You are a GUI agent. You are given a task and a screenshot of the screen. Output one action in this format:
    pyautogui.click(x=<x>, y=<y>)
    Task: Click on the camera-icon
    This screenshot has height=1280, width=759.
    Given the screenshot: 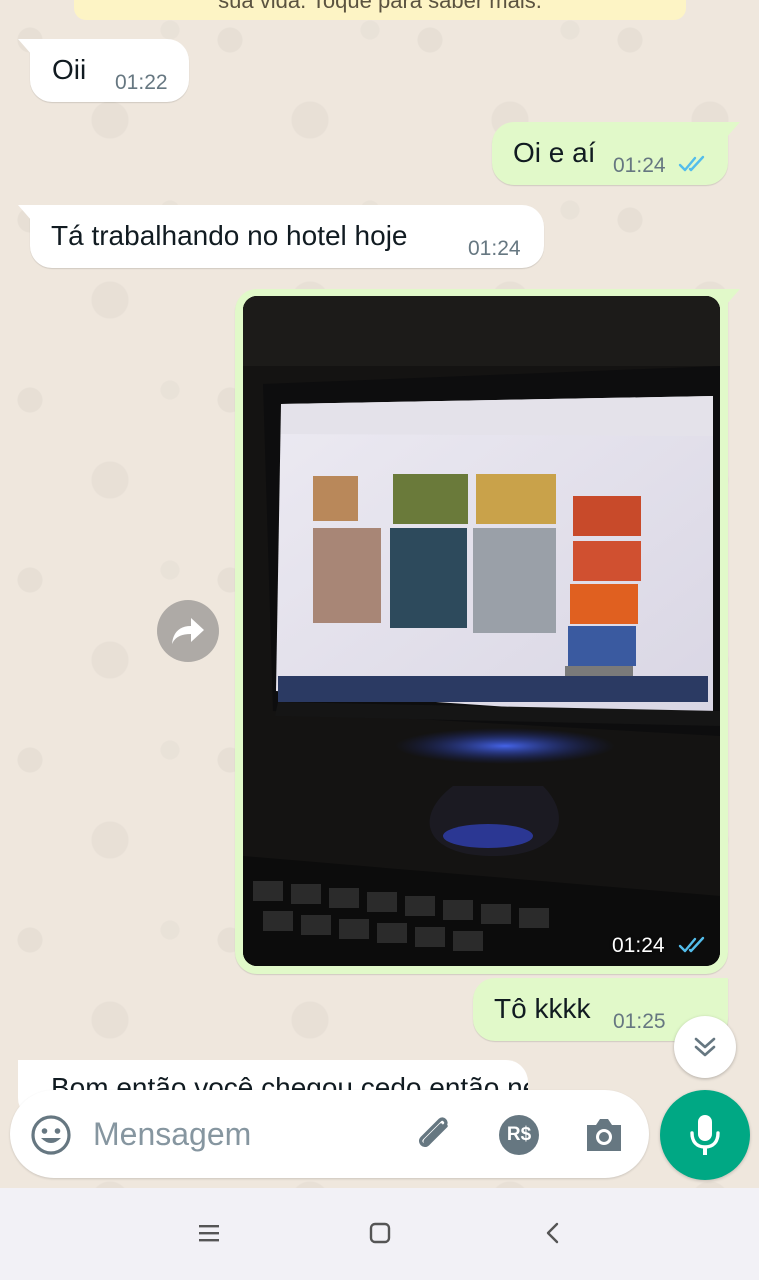 What is the action you would take?
    pyautogui.click(x=604, y=1135)
    